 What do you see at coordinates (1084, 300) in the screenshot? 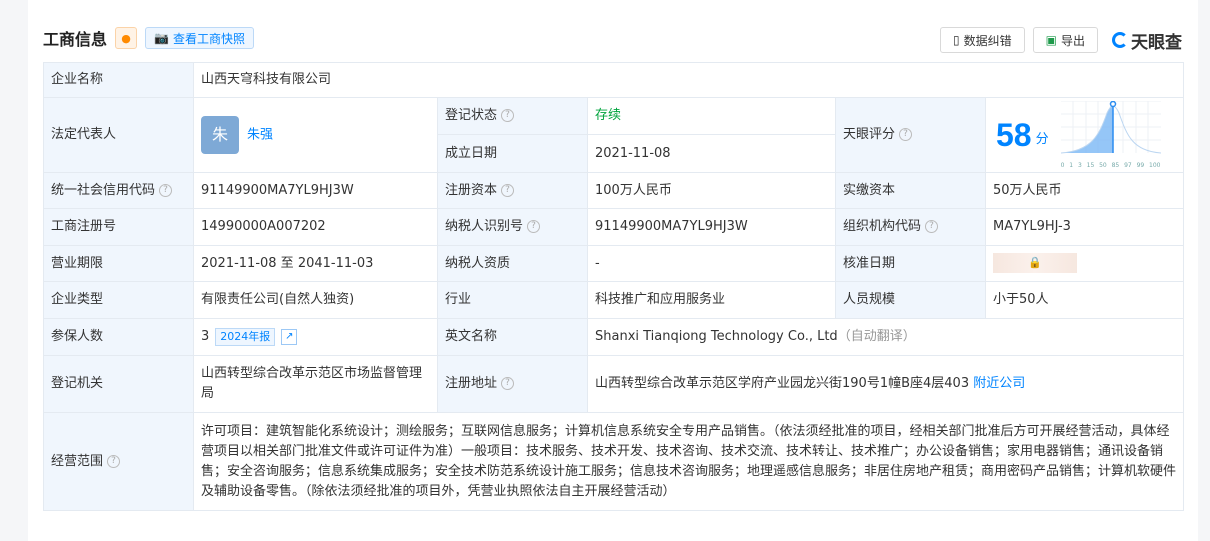
I see `staff: 小于50人` at bounding box center [1084, 300].